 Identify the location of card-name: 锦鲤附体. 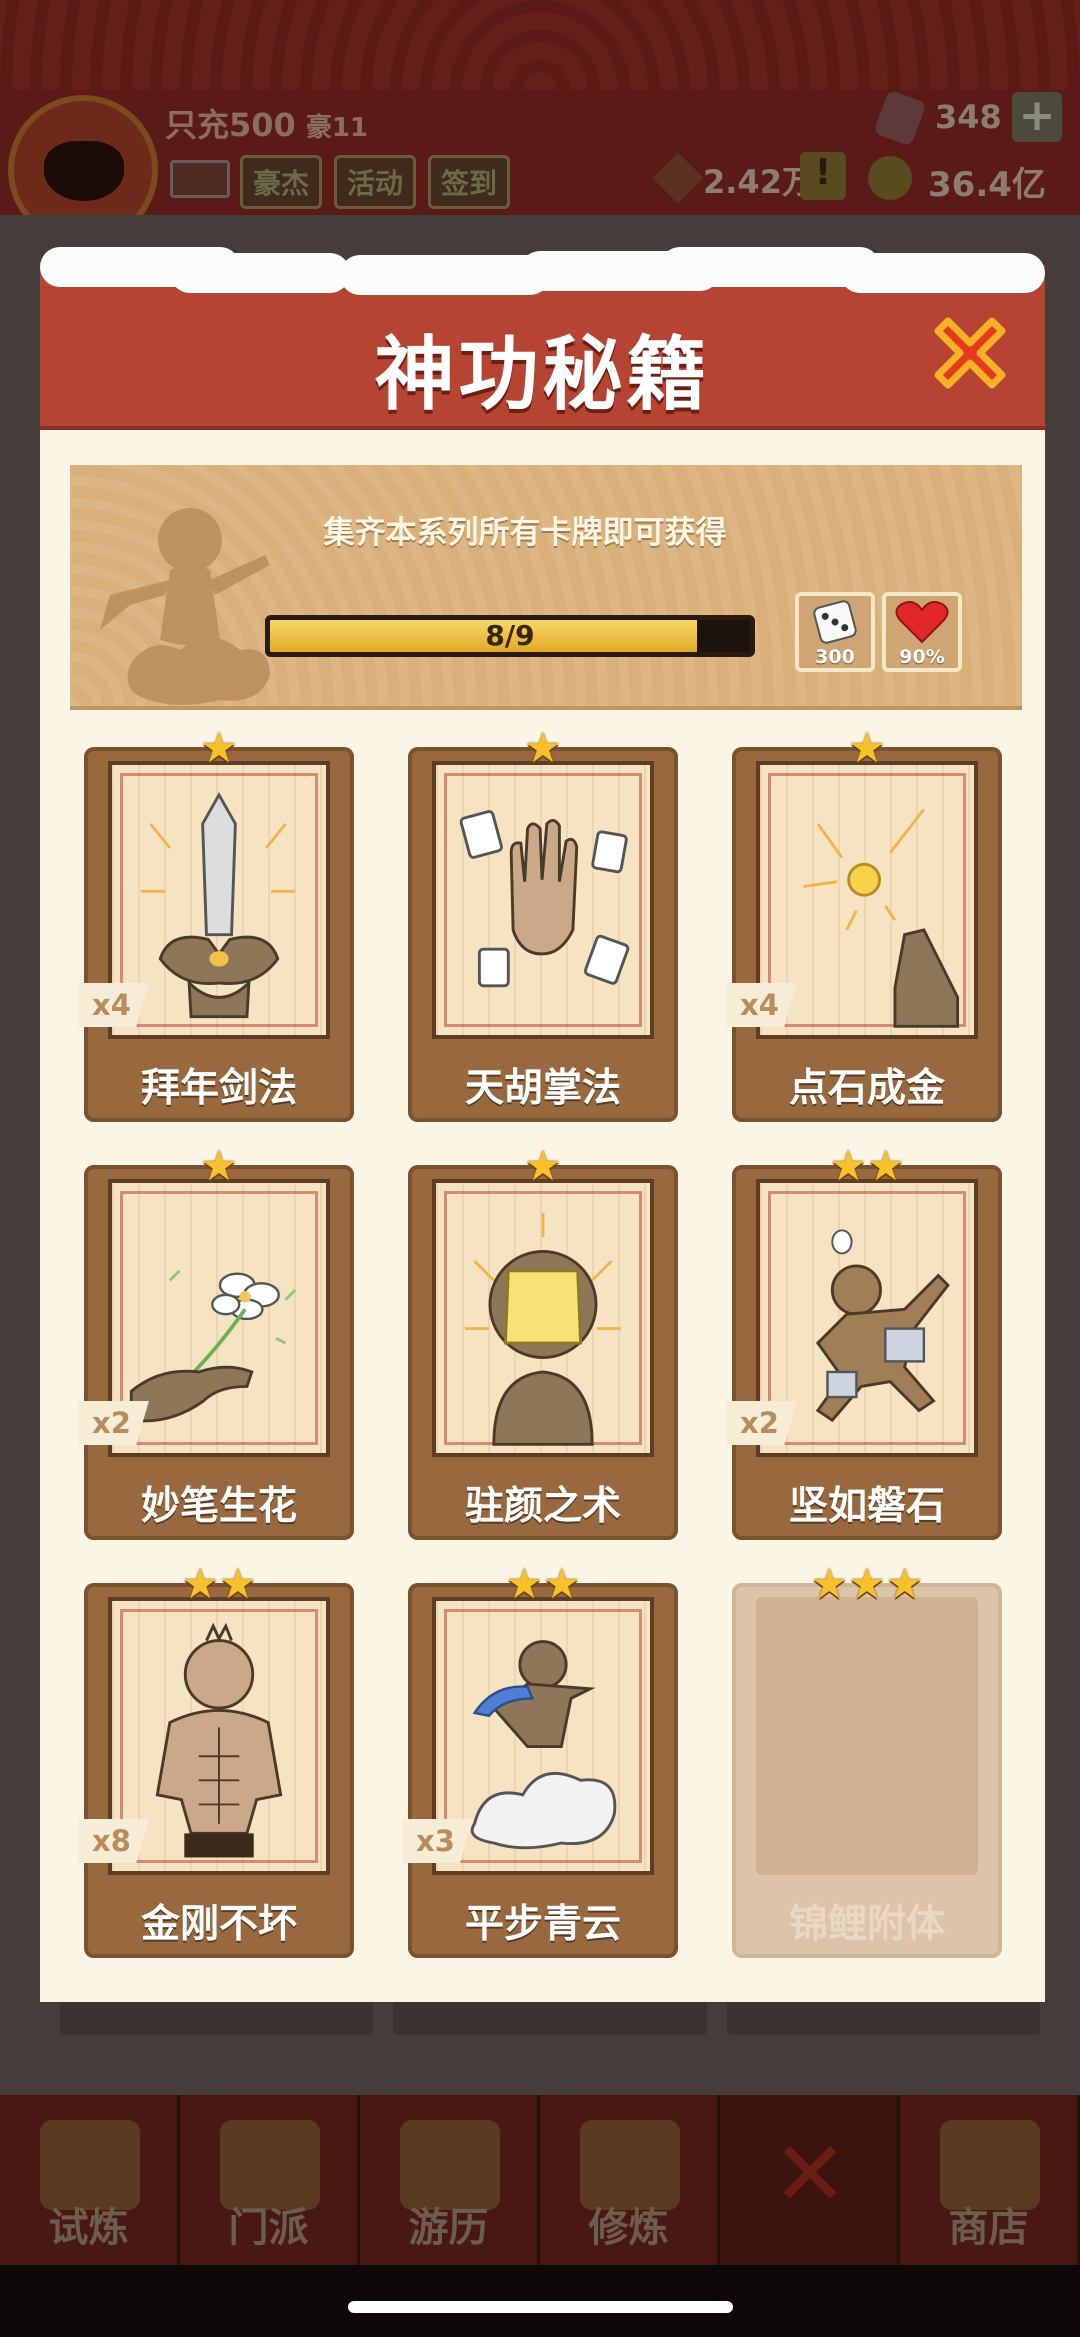
(866, 1924).